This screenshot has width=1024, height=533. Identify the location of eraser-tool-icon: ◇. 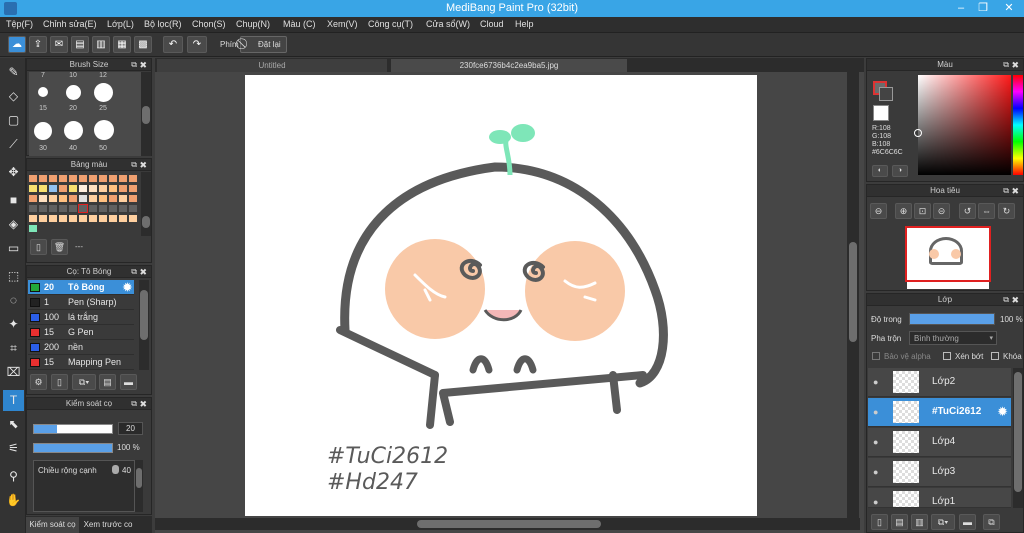
(13, 96).